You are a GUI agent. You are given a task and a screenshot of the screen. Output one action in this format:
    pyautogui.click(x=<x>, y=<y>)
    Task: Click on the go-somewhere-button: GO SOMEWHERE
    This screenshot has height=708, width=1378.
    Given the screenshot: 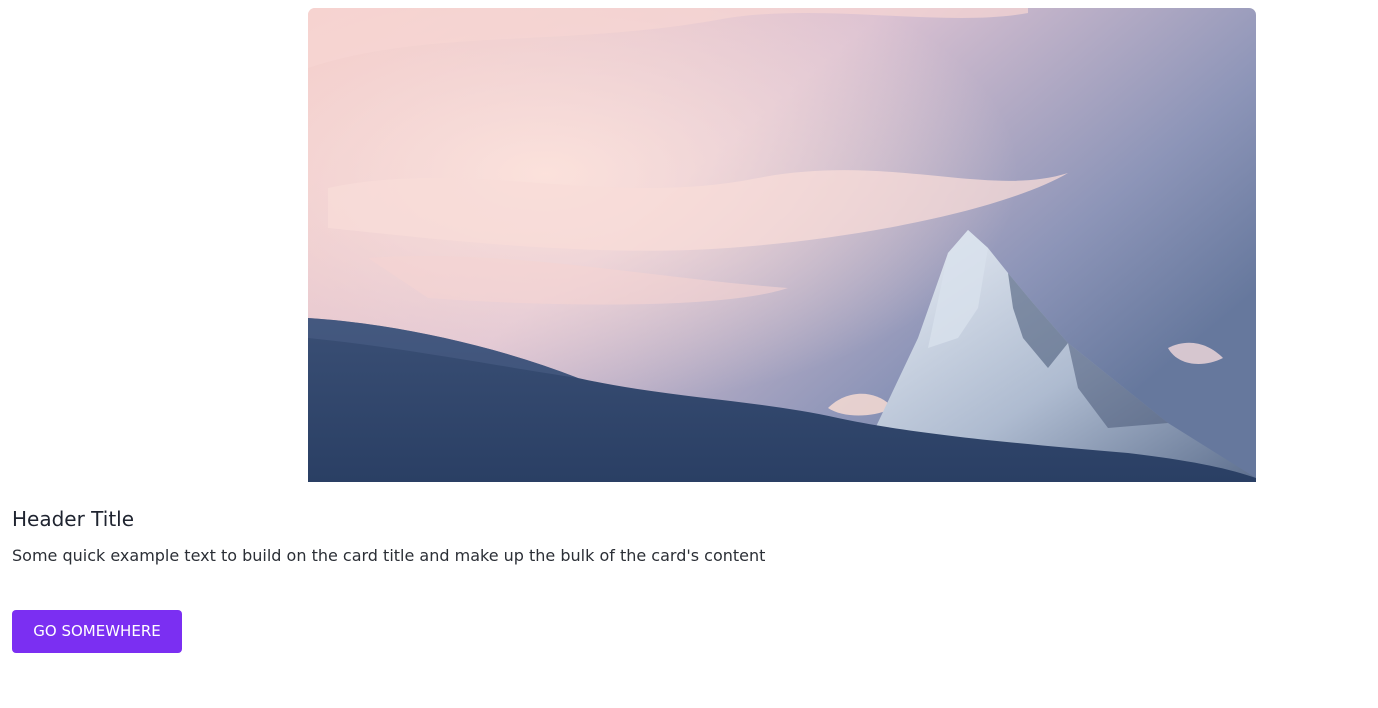 What is the action you would take?
    pyautogui.click(x=97, y=631)
    